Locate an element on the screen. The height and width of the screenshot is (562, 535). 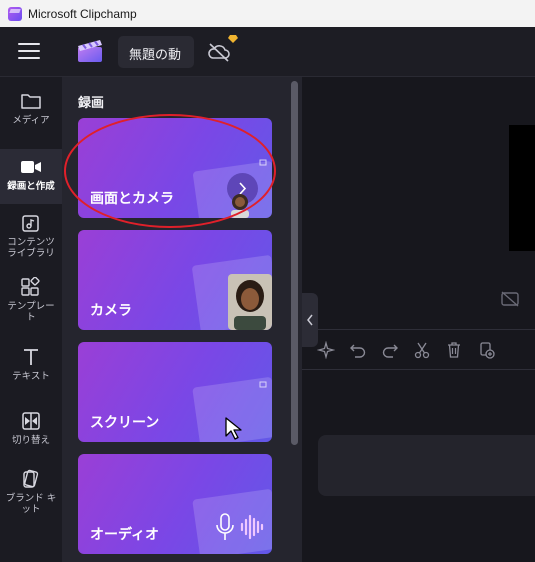
undo-icon is located at coordinates (358, 350).